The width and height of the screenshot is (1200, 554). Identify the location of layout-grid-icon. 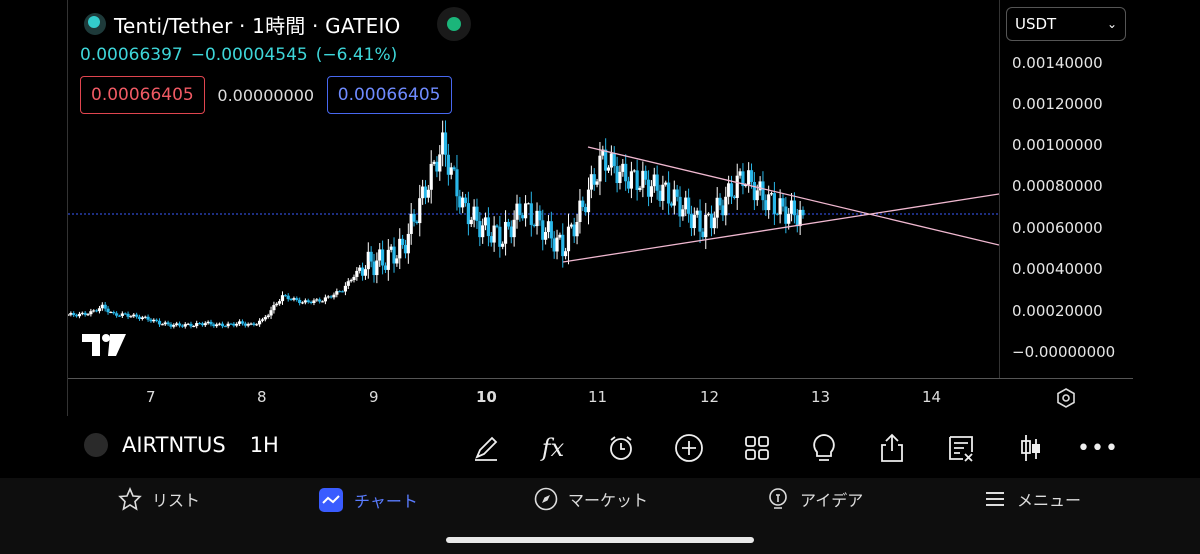
(757, 448).